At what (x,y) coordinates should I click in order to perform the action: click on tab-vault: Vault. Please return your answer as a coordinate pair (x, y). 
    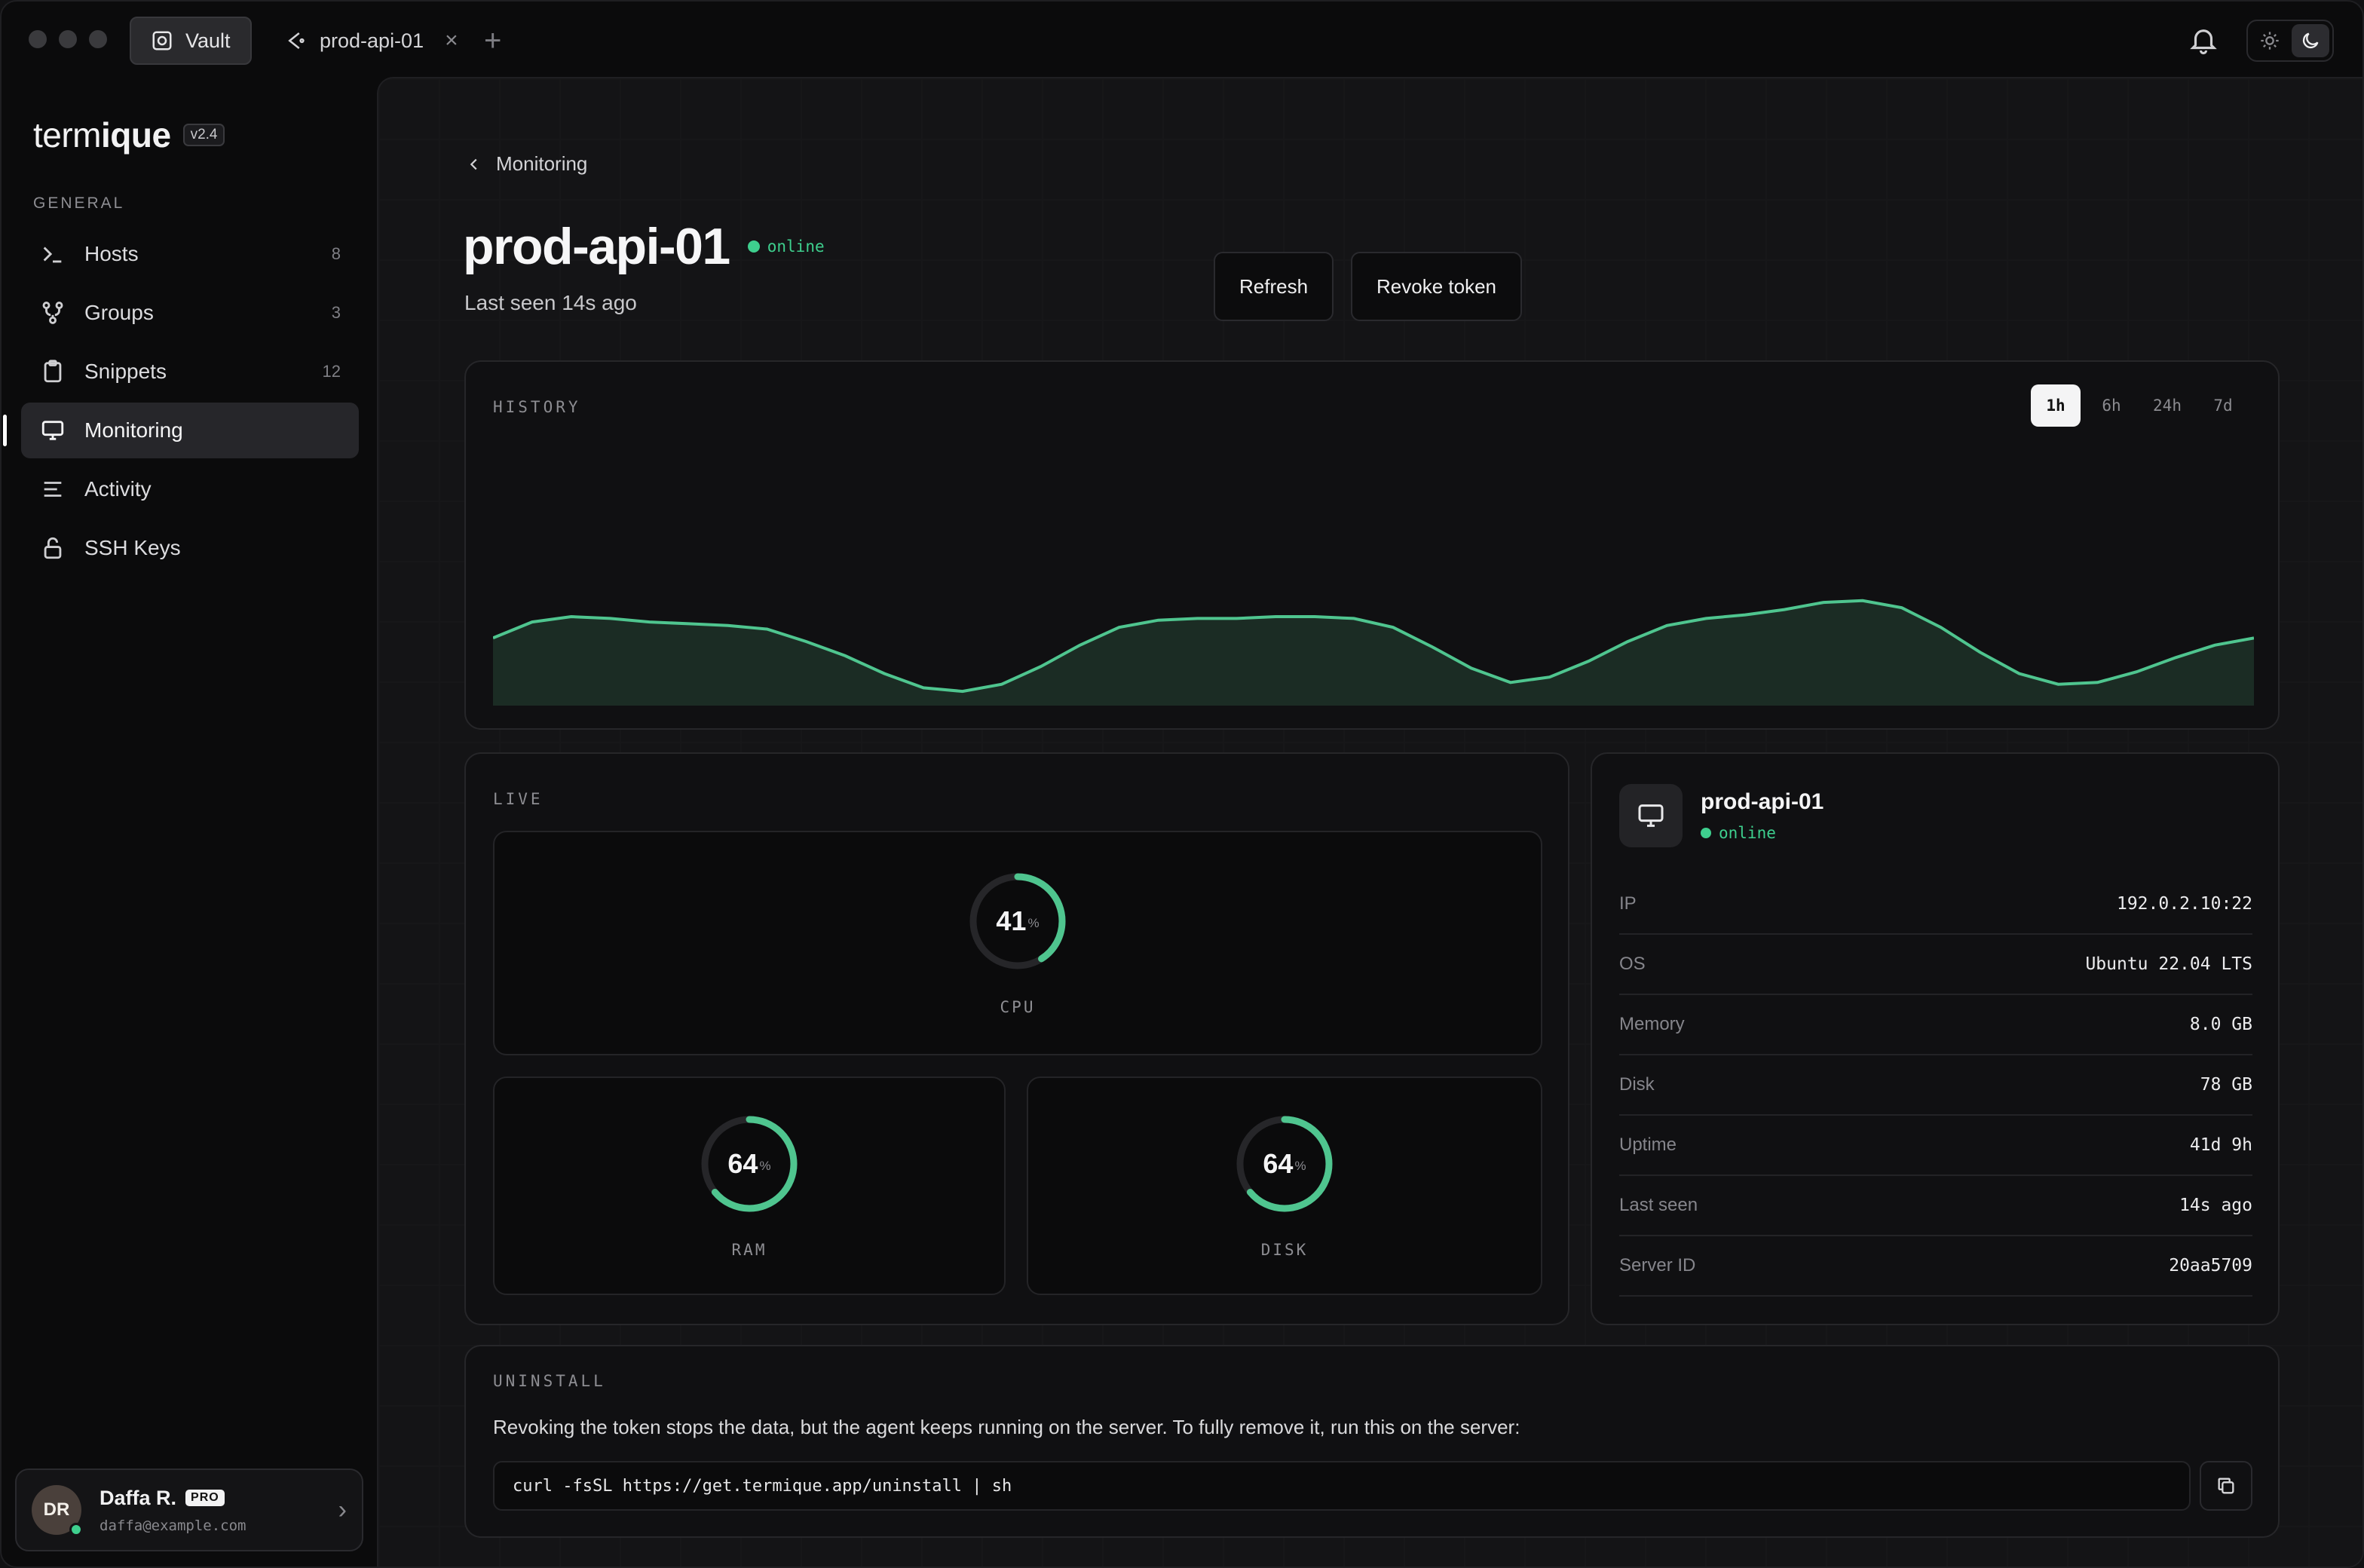
    Looking at the image, I should click on (191, 41).